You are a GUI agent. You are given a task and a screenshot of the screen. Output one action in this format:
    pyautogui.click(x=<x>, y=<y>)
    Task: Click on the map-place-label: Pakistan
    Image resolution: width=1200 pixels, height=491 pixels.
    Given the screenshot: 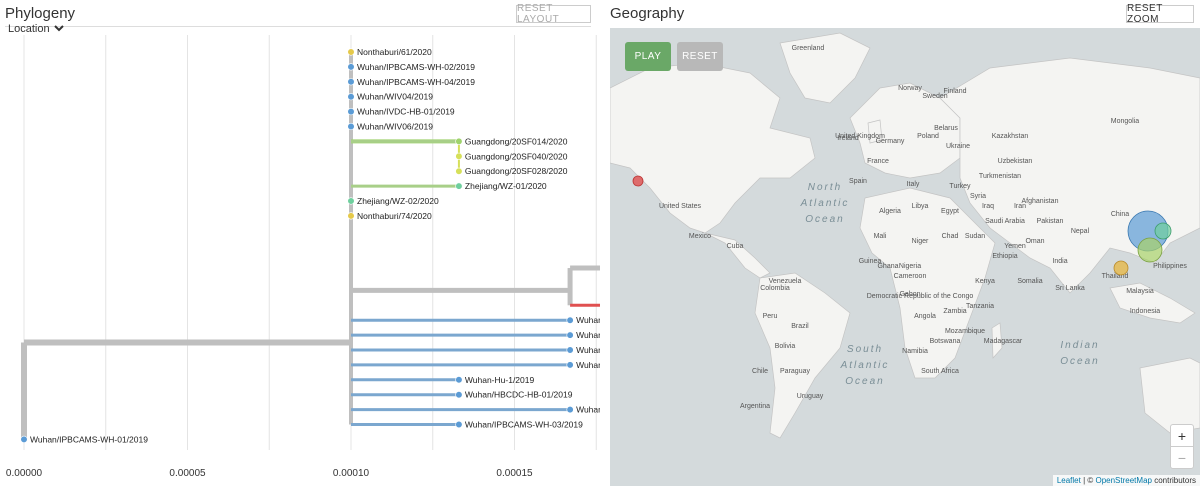 What is the action you would take?
    pyautogui.click(x=1050, y=221)
    